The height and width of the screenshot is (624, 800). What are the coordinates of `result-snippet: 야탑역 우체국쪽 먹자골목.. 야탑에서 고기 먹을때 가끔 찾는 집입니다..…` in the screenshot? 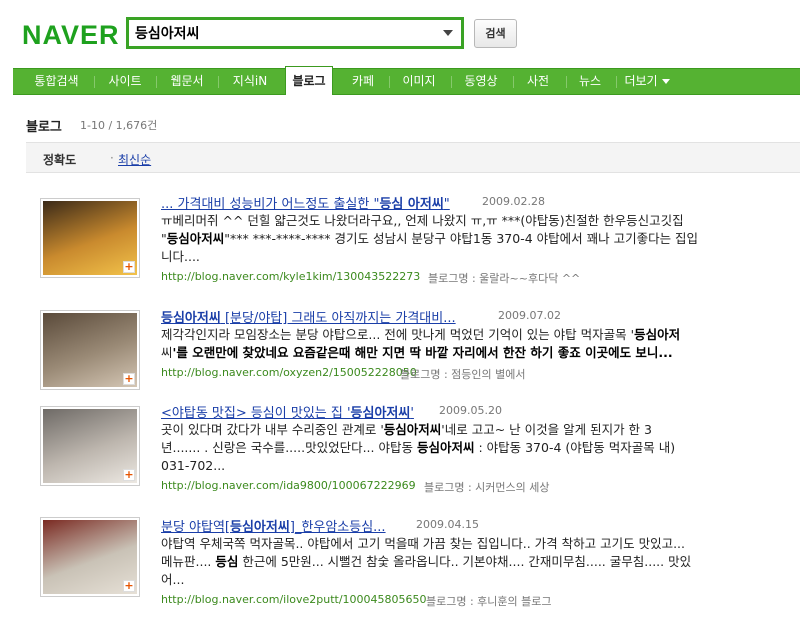 It's located at (461, 562).